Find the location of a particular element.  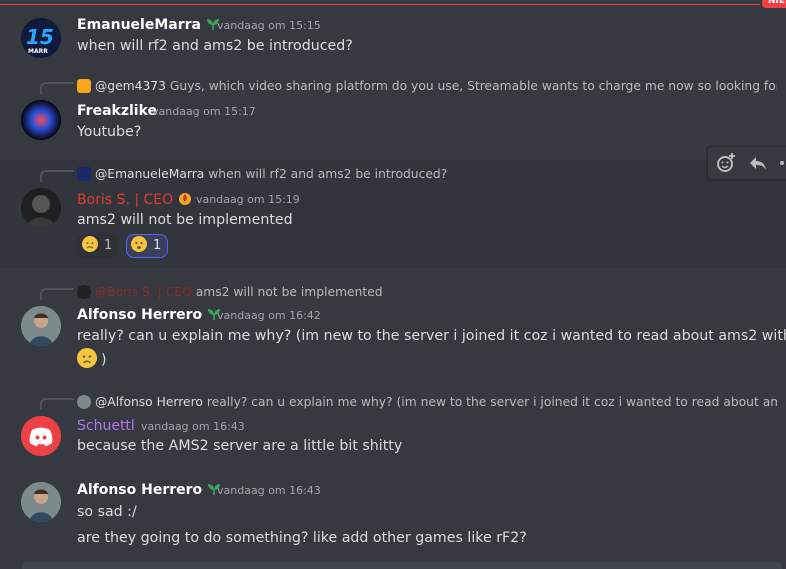

reply-author: @EmanueleMarra is located at coordinates (149, 174).